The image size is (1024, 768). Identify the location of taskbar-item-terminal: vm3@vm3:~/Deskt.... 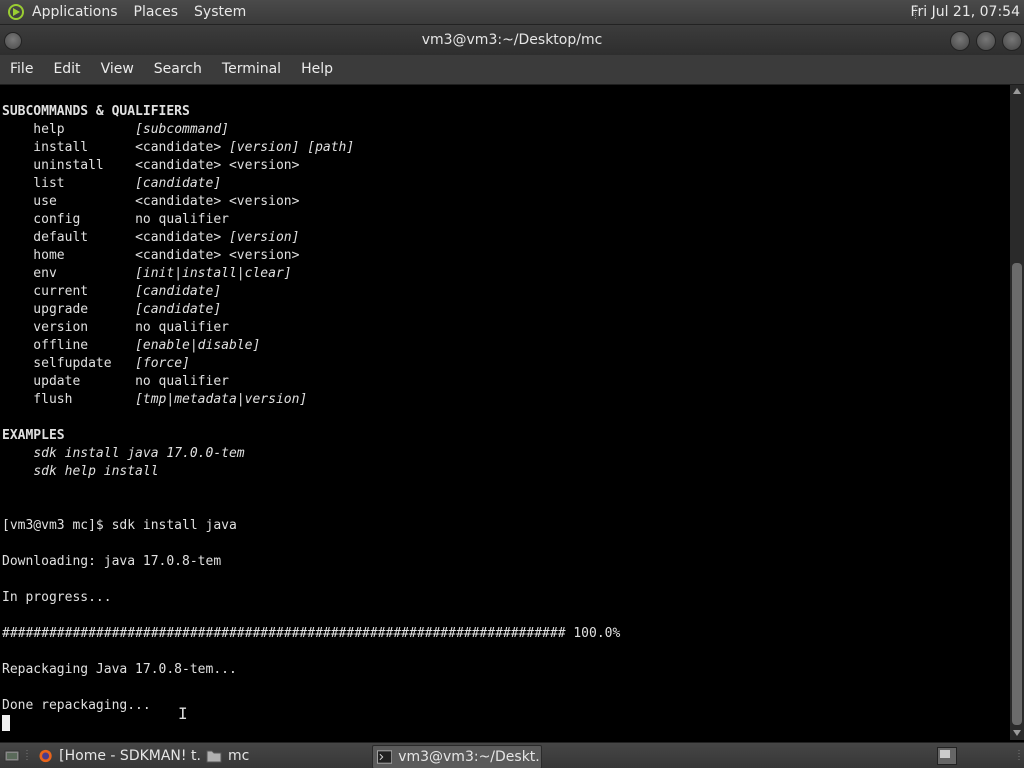
(457, 756).